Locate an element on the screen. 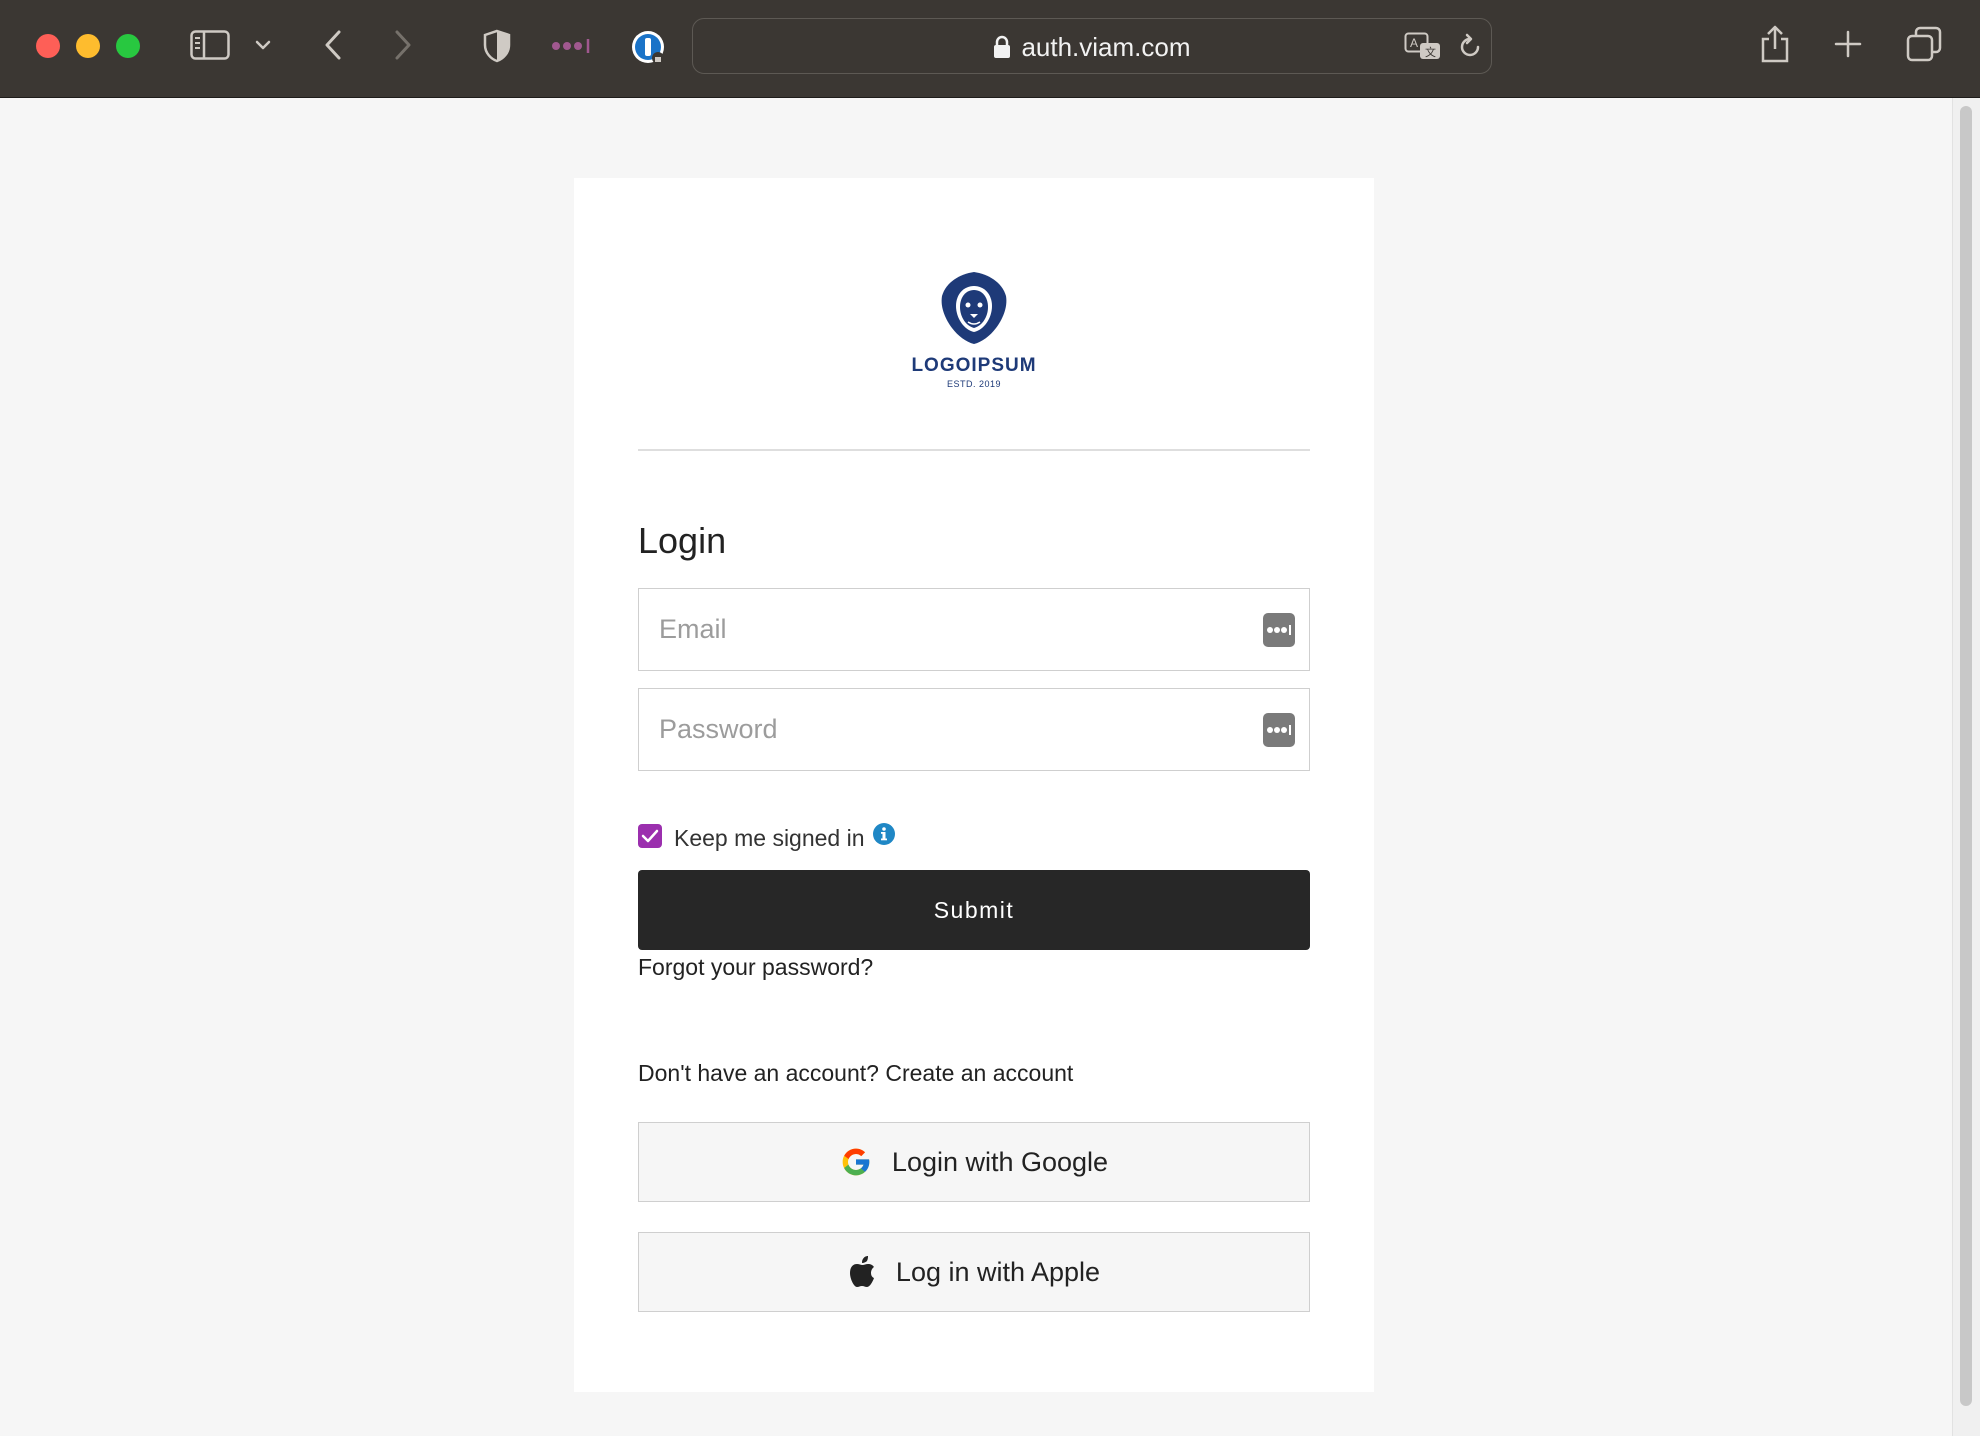 This screenshot has width=1980, height=1436. zoom-window-button is located at coordinates (128, 46).